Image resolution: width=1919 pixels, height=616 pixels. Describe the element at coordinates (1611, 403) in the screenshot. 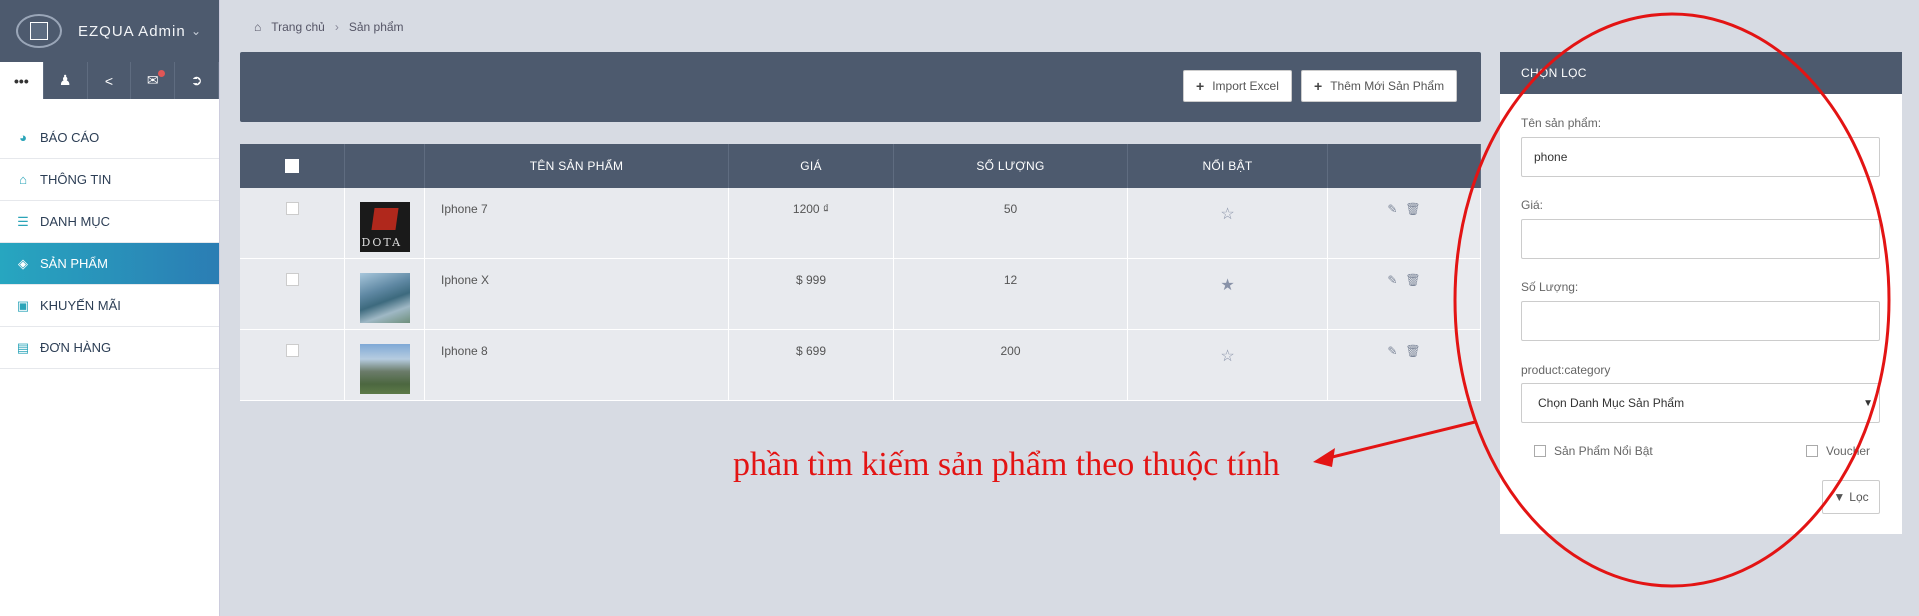

I see `category-value: Chọn Danh Mục Sản Phẩm` at that location.